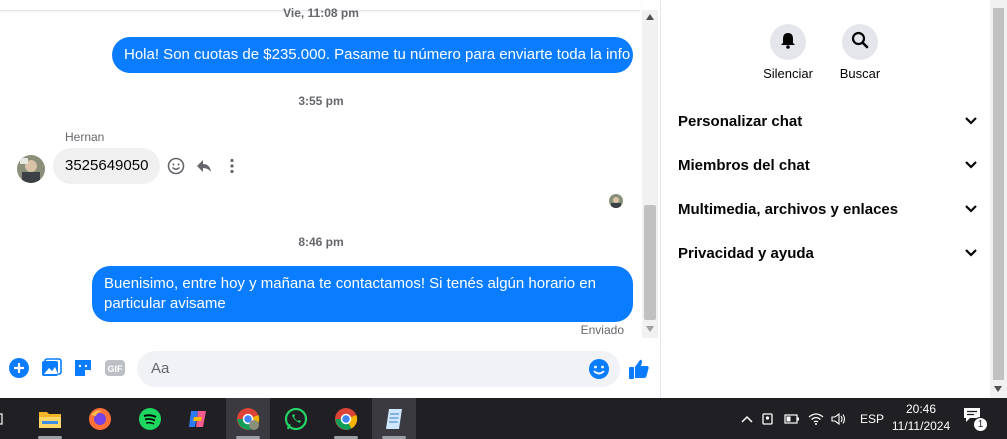  What do you see at coordinates (602, 330) in the screenshot?
I see `message-status: Enviado` at bounding box center [602, 330].